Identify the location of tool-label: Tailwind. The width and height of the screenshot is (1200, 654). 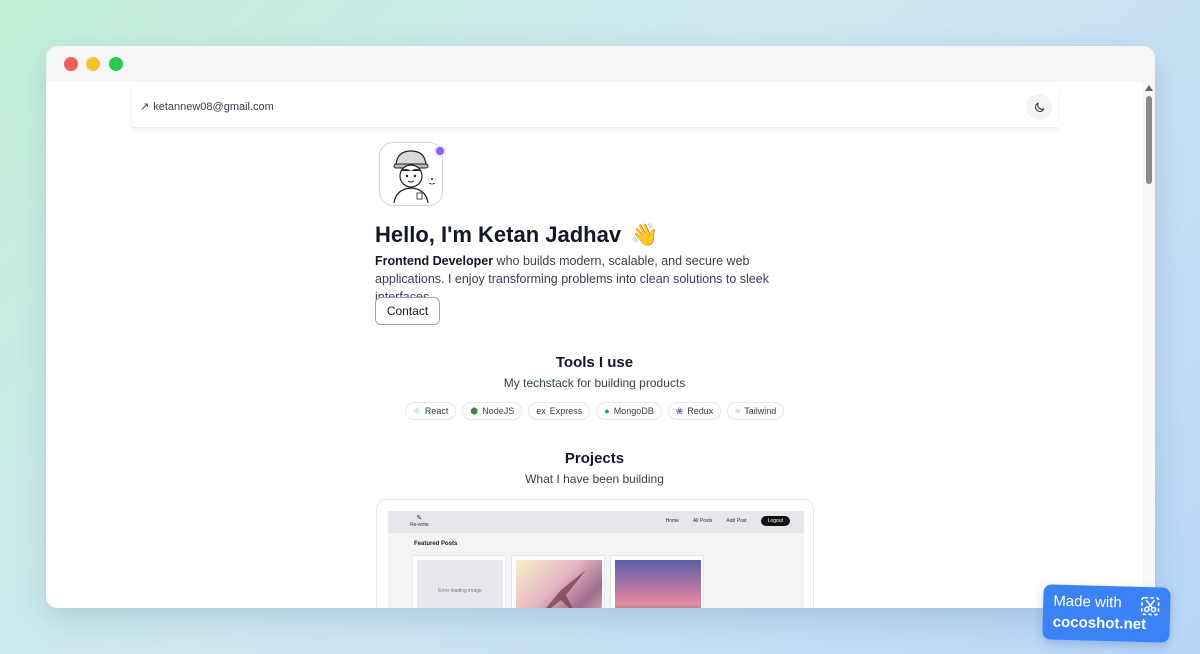
(760, 411).